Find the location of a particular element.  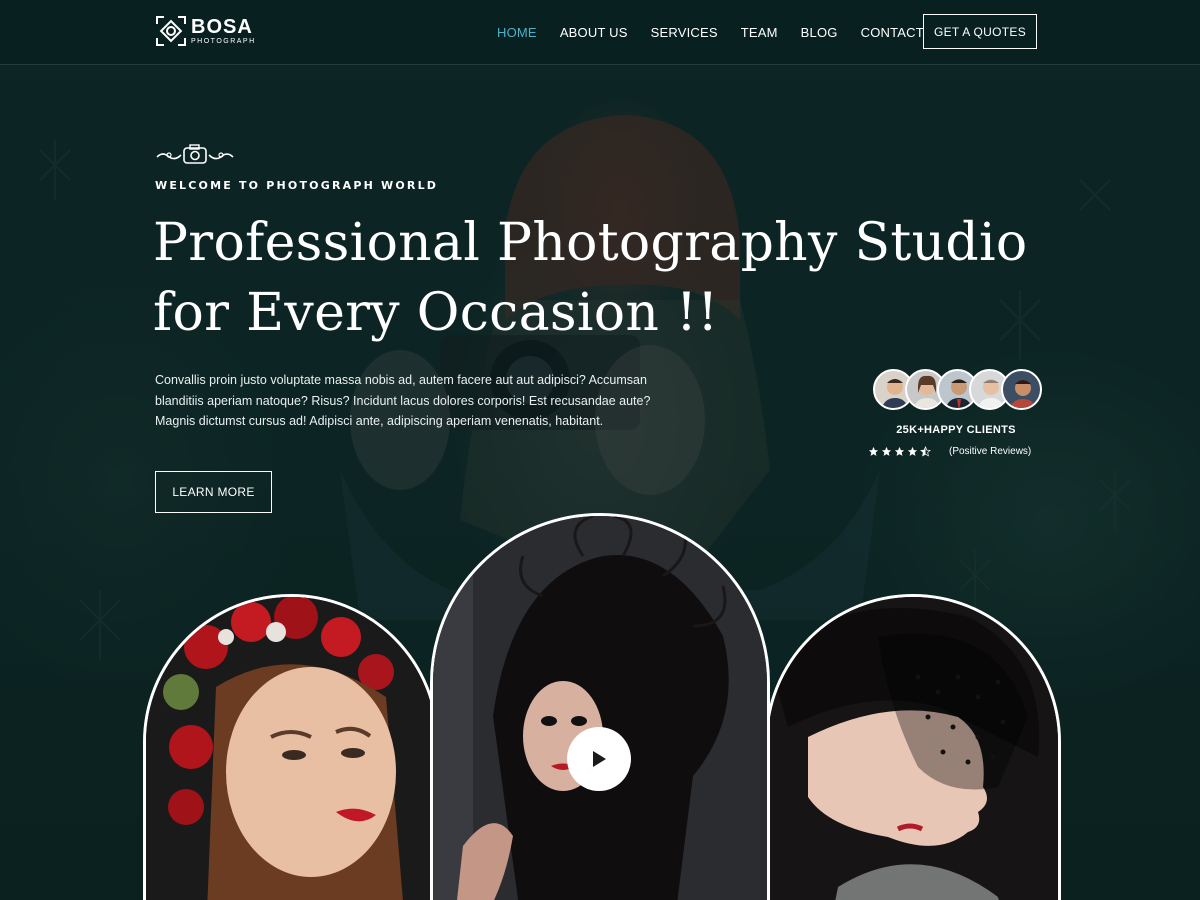

main-nav: HOME ABOUT US SERVICES TEAM BLOG CONTACT is located at coordinates (722, 32).